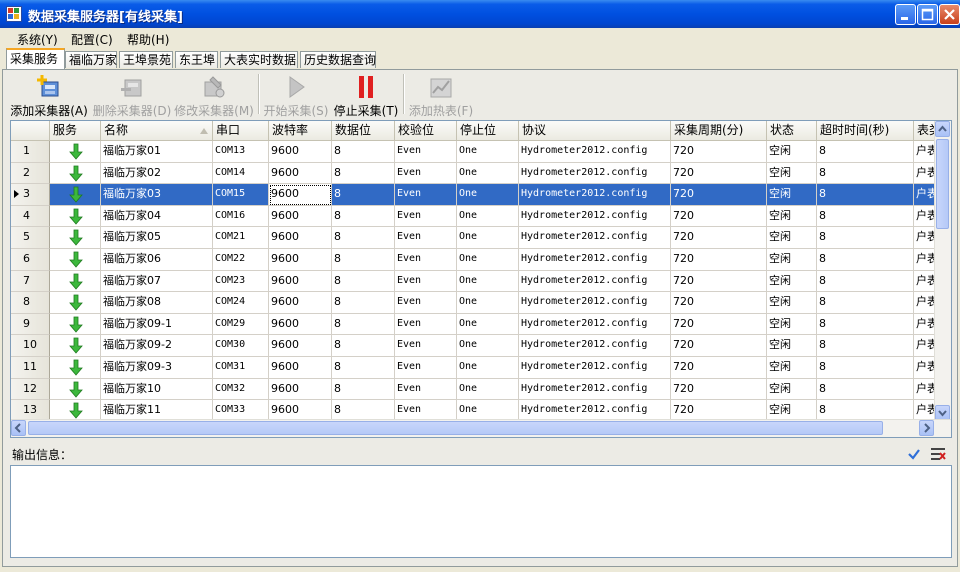 This screenshot has height=572, width=960. What do you see at coordinates (30, 324) in the screenshot?
I see `row-header: 9` at bounding box center [30, 324].